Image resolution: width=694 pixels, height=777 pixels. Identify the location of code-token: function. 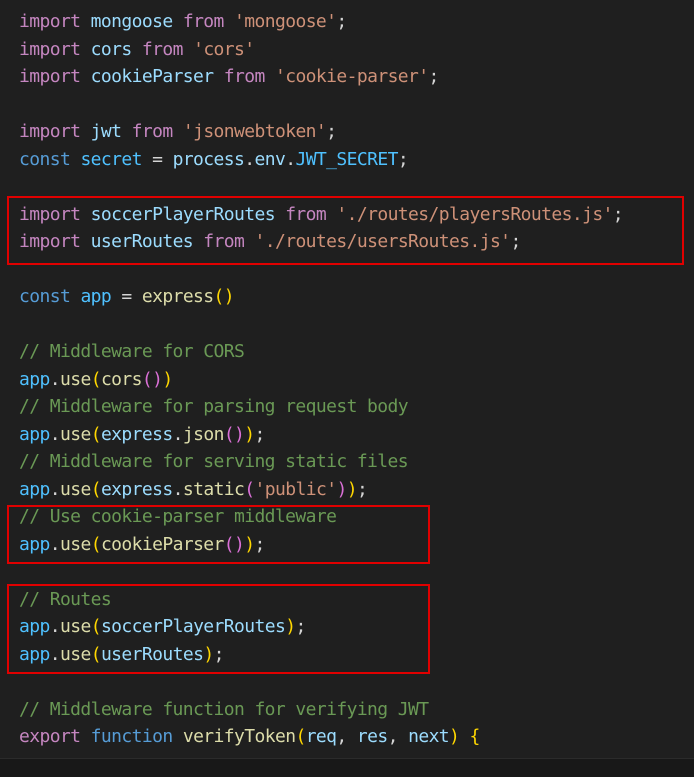
(132, 736).